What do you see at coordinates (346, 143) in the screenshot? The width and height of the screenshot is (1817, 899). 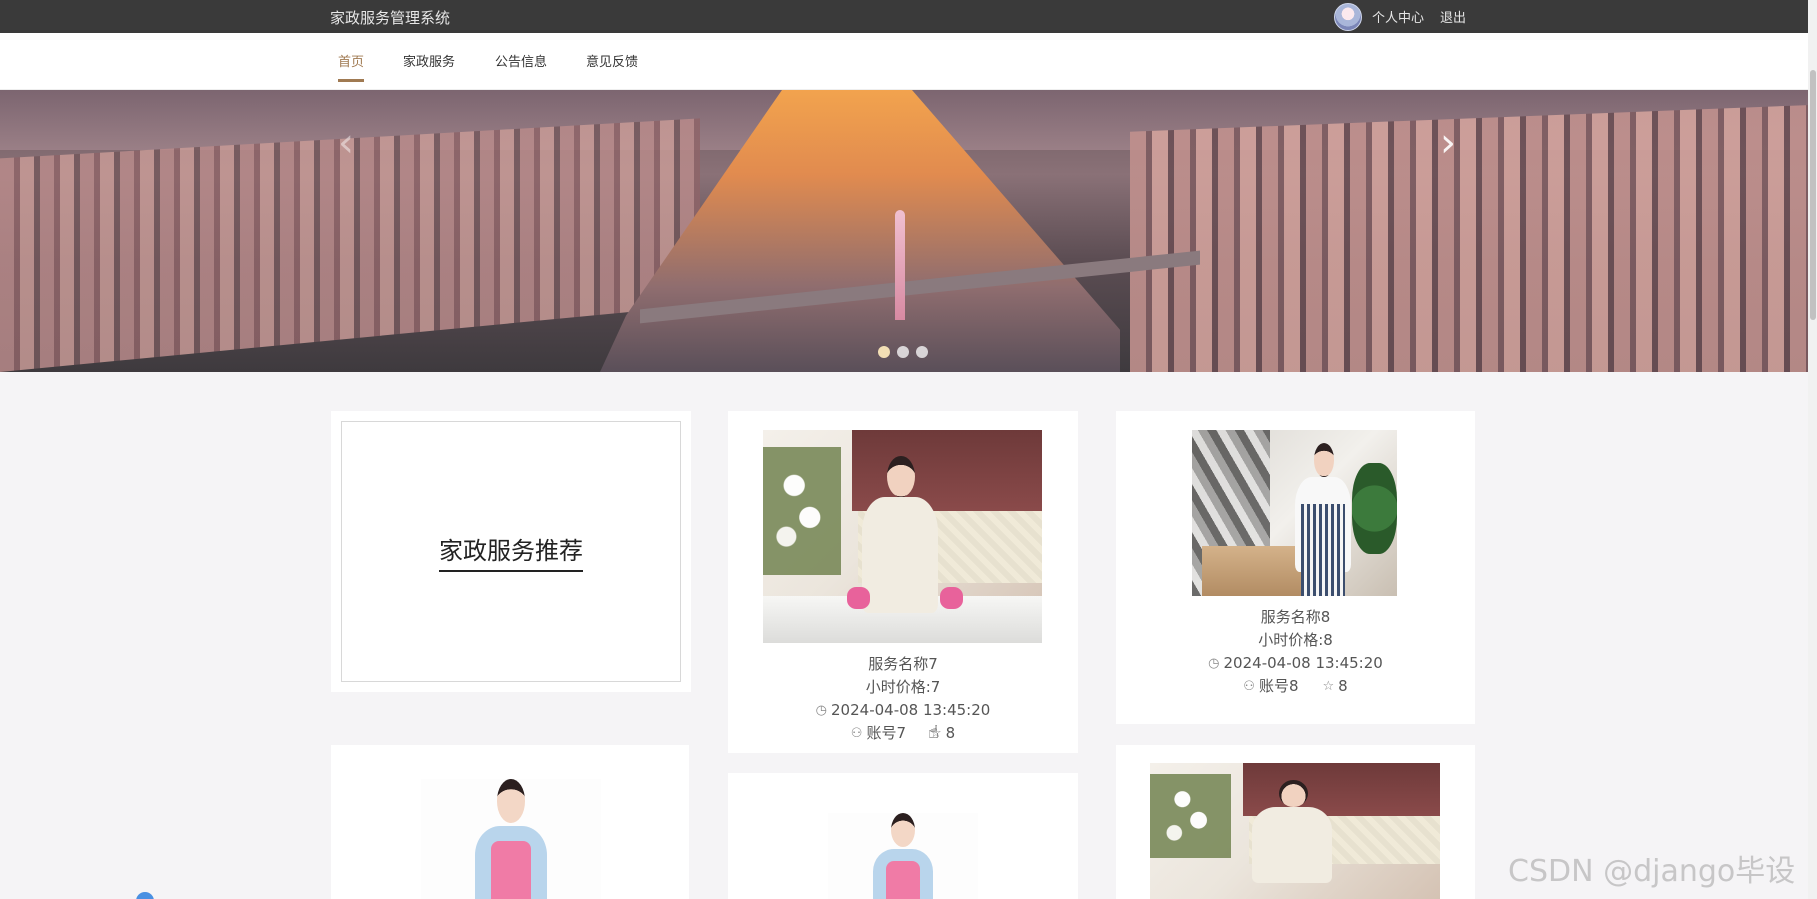 I see `chevron-left-icon: ‹` at bounding box center [346, 143].